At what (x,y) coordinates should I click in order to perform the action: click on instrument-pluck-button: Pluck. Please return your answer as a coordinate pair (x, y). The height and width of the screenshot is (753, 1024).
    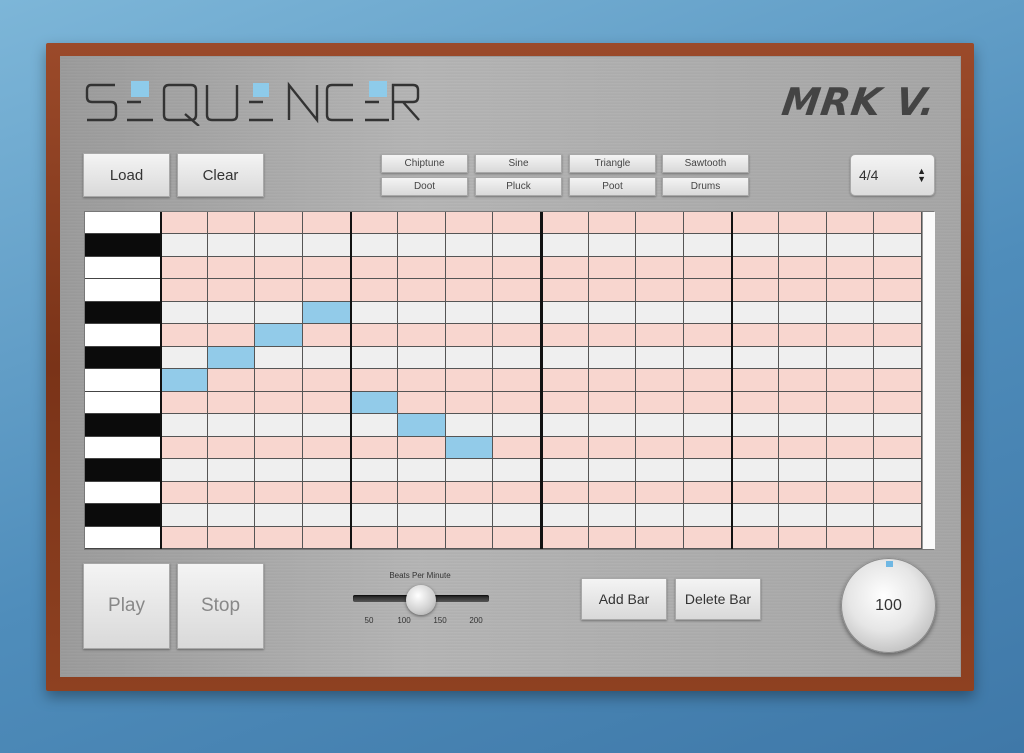
    Looking at the image, I should click on (518, 186).